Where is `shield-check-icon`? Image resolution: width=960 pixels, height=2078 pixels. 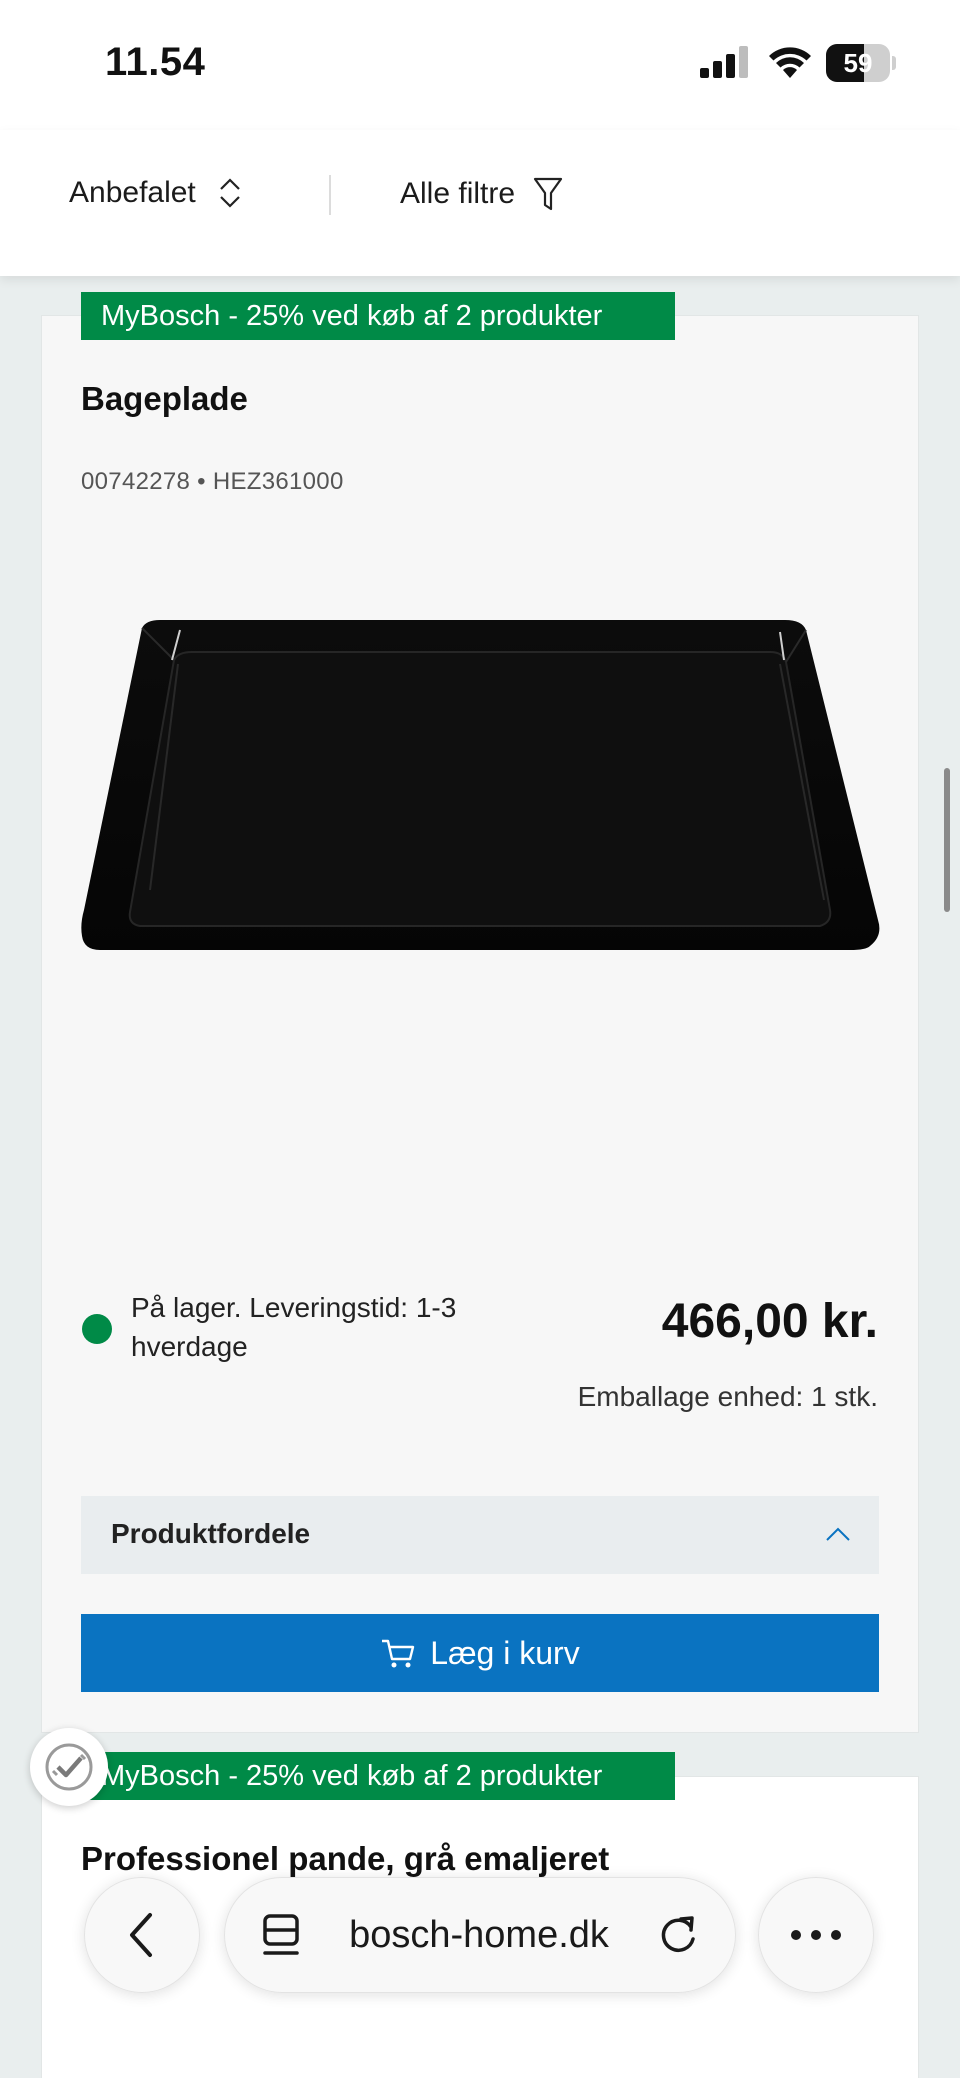
shield-check-icon is located at coordinates (69, 1767).